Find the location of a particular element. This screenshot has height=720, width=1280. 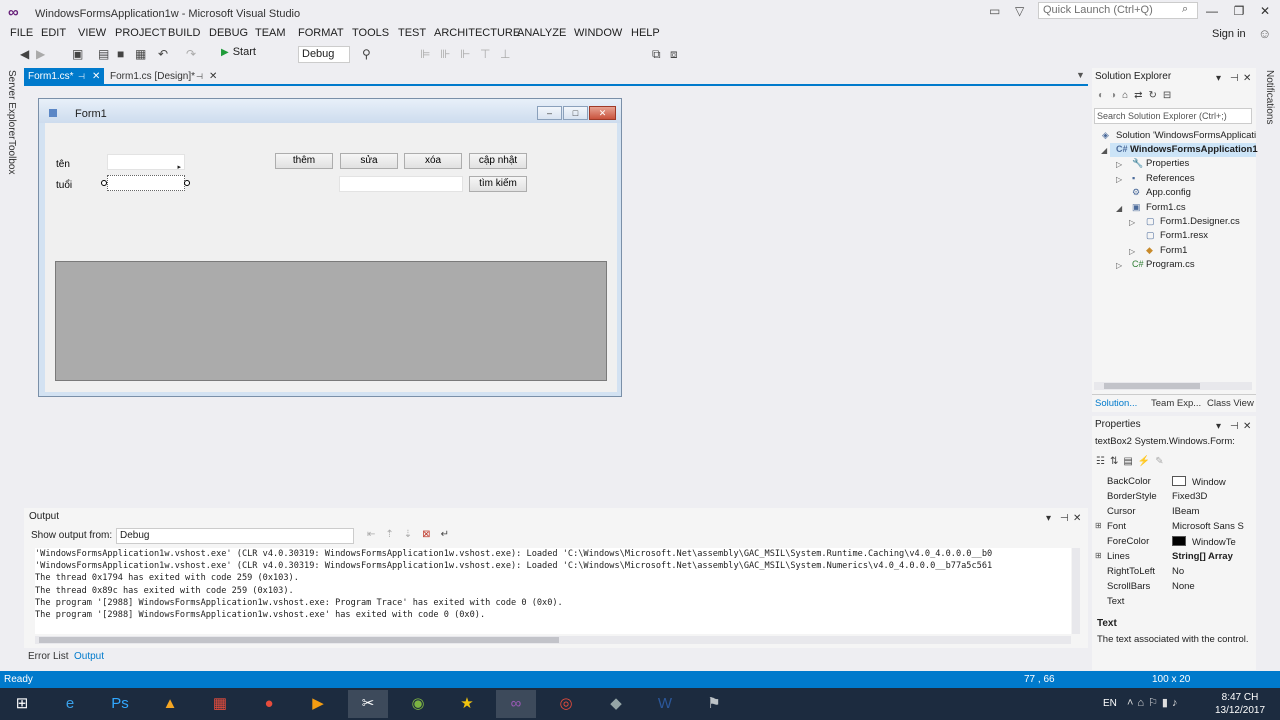

tools-icon: ✂ is located at coordinates (368, 704).